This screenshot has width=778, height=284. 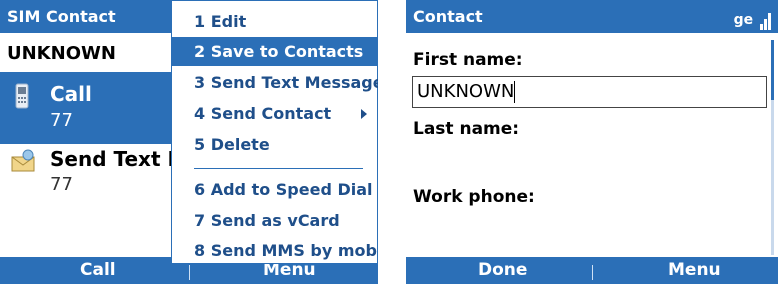 What do you see at coordinates (515, 92) in the screenshot?
I see `text-caret` at bounding box center [515, 92].